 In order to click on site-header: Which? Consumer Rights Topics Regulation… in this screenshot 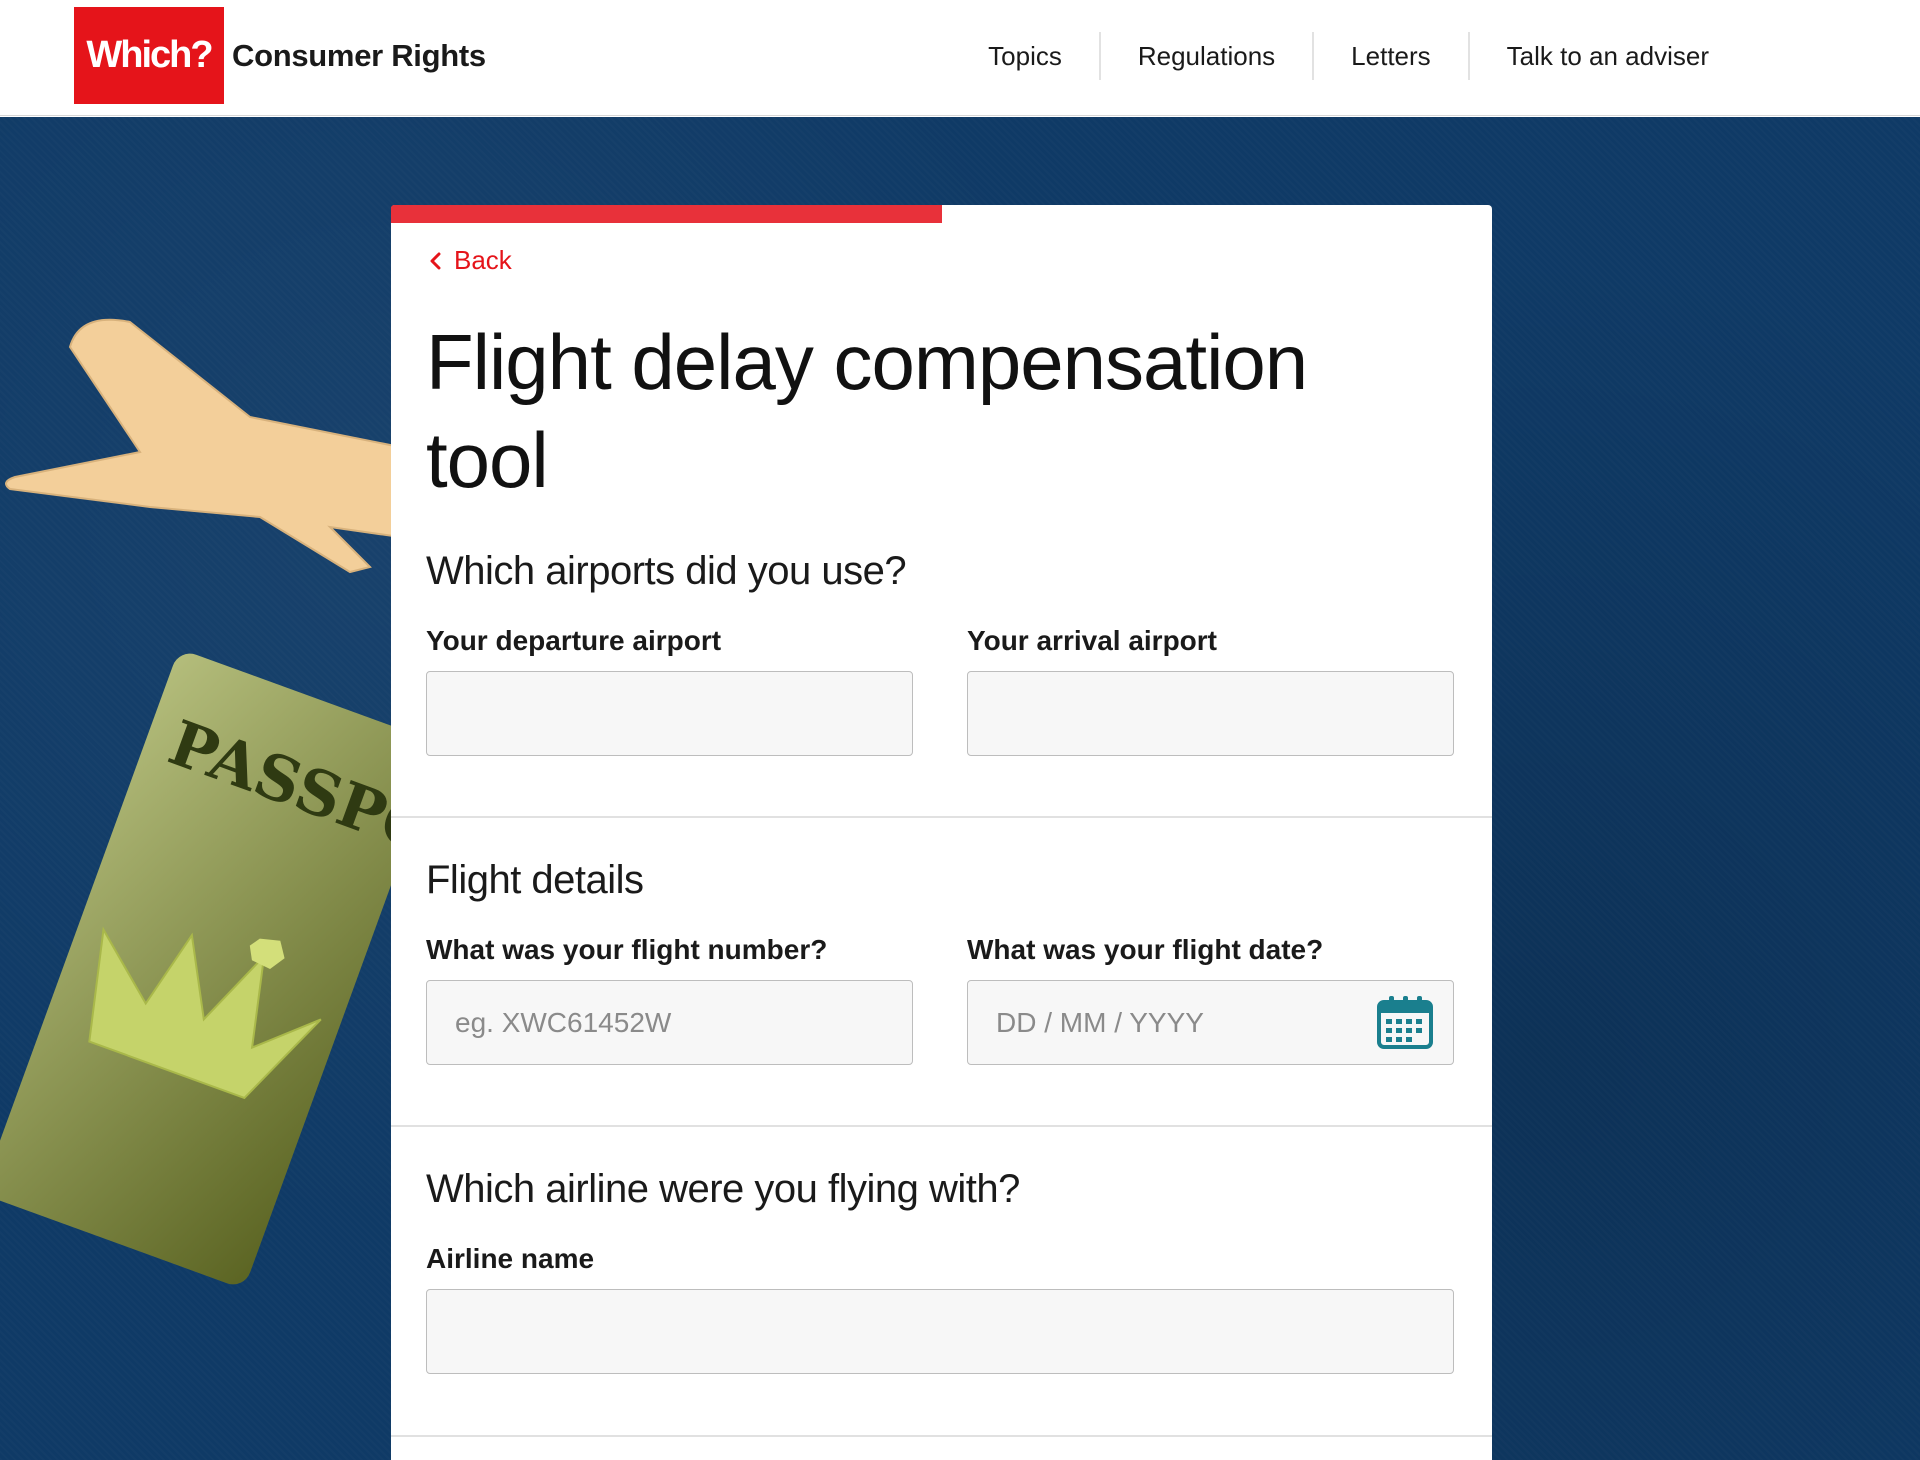, I will do `click(960, 58)`.